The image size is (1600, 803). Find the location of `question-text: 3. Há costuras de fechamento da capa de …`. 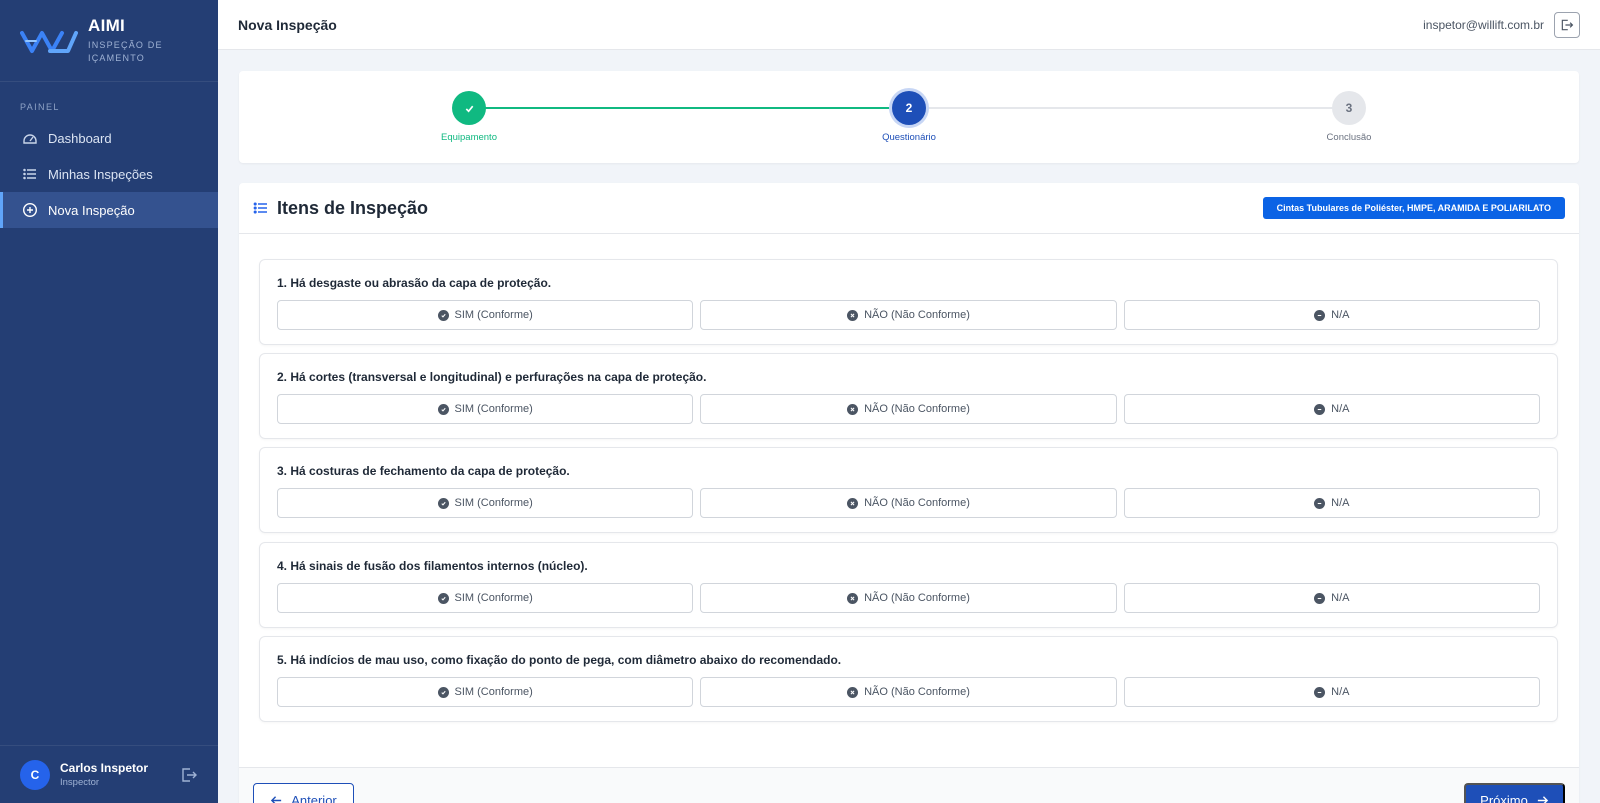

question-text: 3. Há costuras de fechamento da capa de … is located at coordinates (423, 471).